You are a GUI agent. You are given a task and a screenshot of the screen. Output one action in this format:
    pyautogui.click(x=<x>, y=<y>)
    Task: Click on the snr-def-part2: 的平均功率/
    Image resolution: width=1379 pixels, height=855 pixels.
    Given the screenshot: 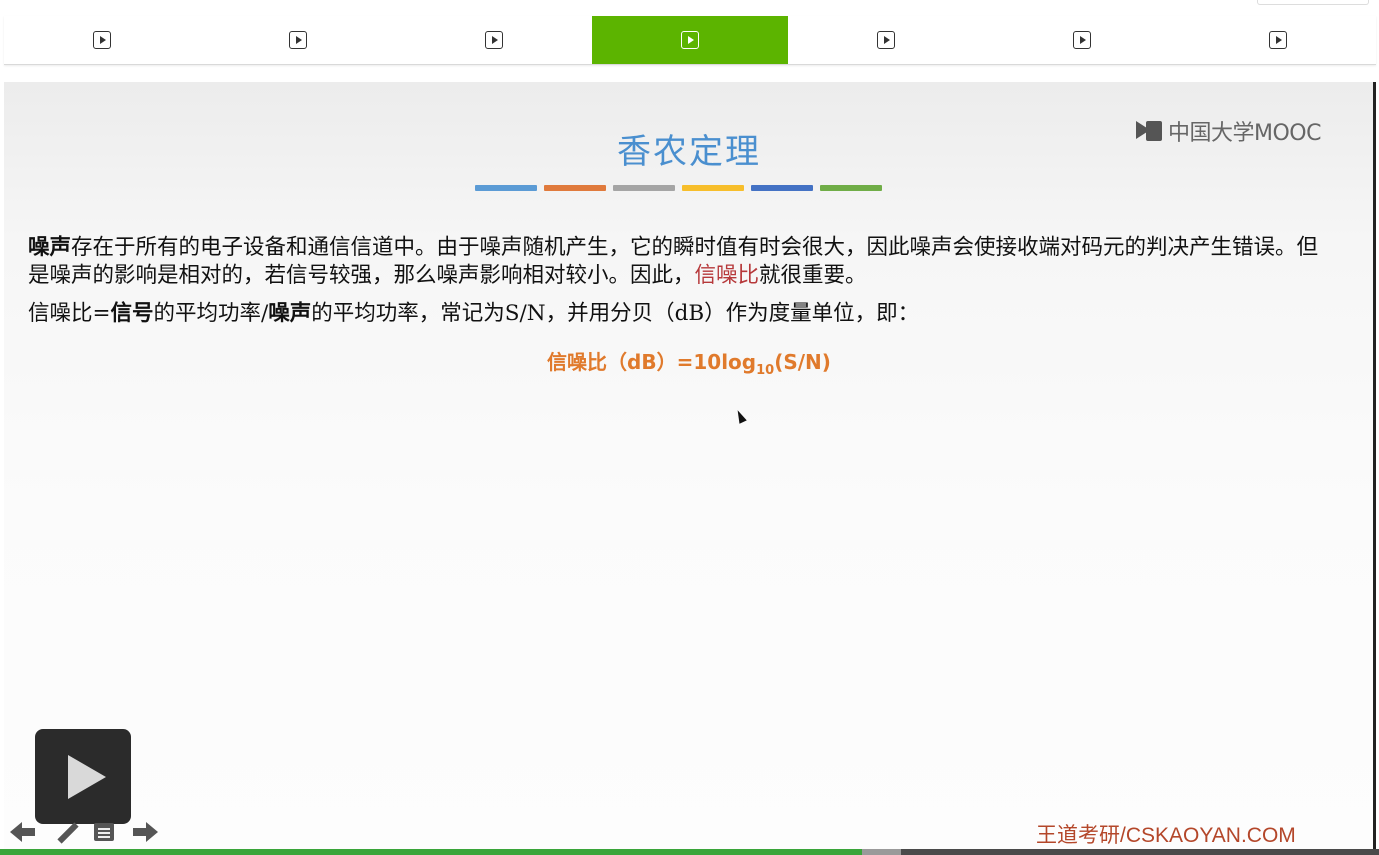 What is the action you would take?
    pyautogui.click(x=211, y=313)
    